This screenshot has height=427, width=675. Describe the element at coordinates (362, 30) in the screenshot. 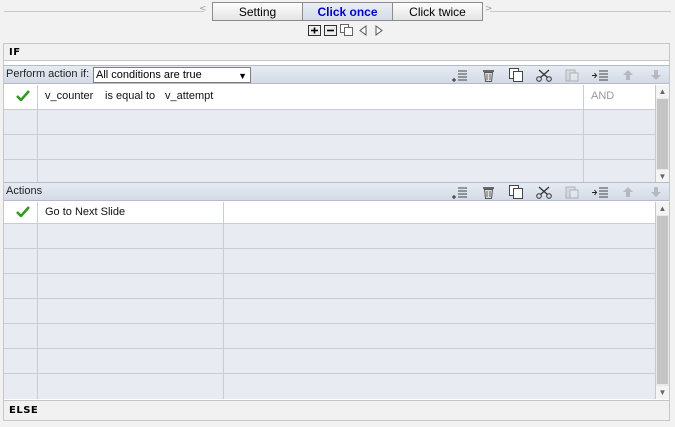

I see `prev-icon` at that location.